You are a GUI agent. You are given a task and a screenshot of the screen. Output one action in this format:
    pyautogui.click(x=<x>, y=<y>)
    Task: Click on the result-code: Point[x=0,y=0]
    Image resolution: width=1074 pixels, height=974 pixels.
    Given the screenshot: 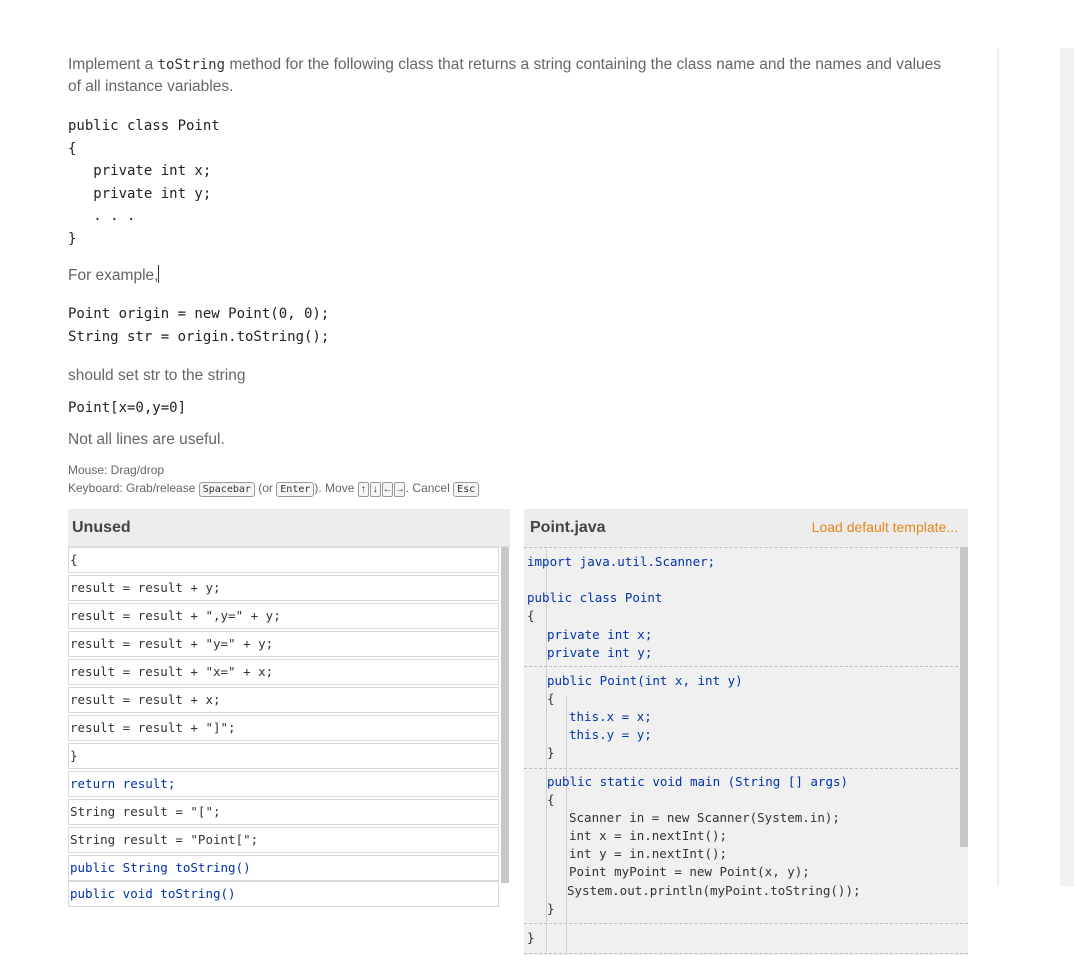 What is the action you would take?
    pyautogui.click(x=127, y=408)
    